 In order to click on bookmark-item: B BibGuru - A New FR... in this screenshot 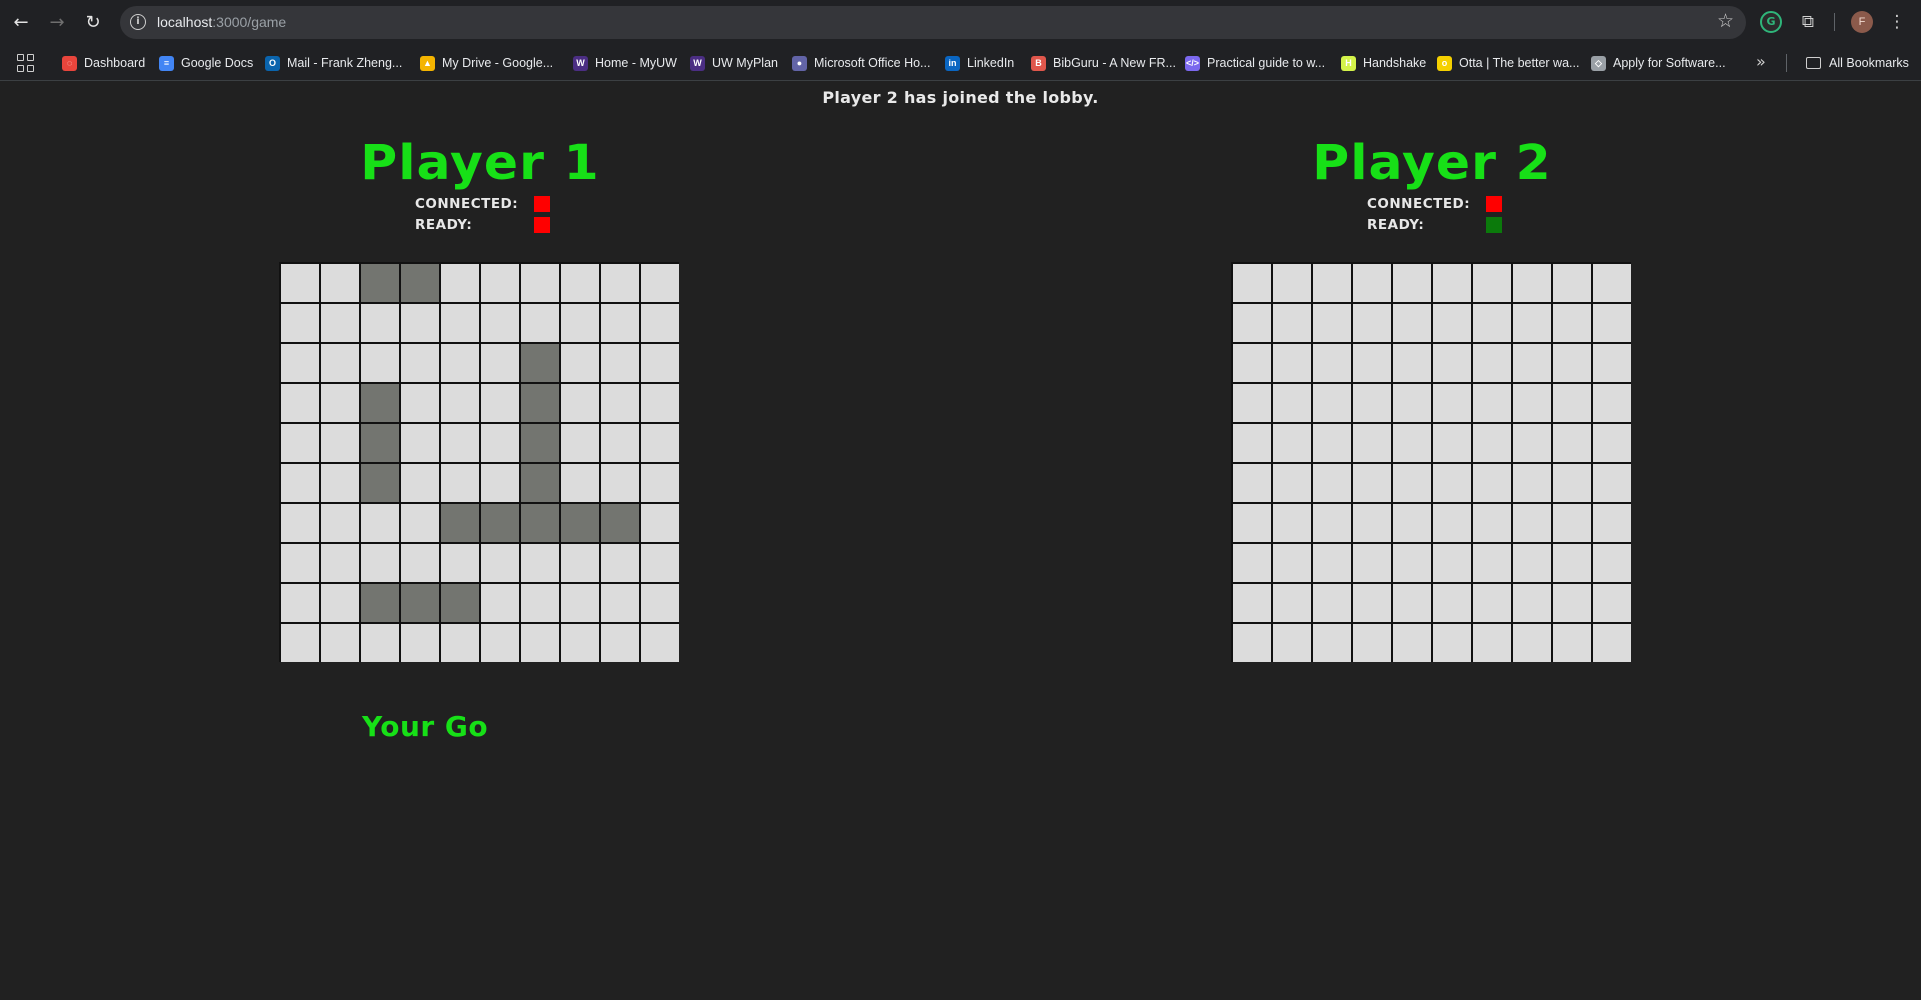, I will do `click(1103, 63)`.